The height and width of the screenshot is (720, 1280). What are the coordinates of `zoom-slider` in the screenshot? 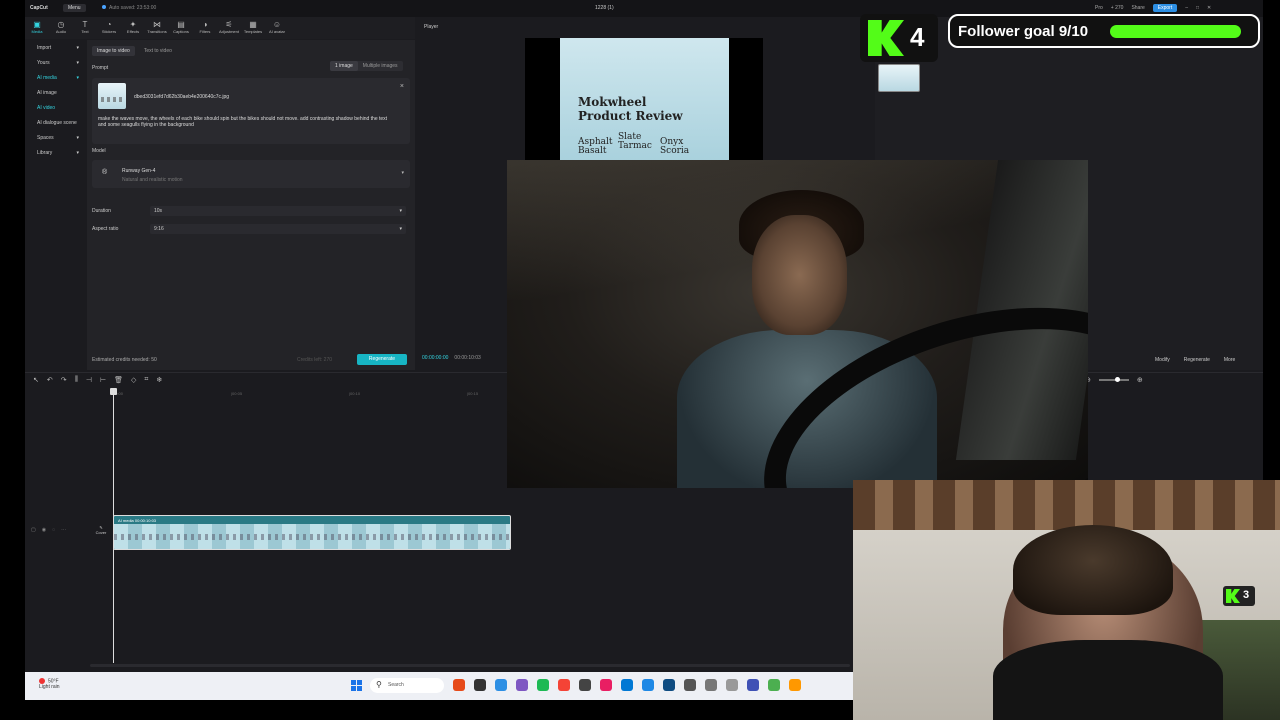 It's located at (1113, 379).